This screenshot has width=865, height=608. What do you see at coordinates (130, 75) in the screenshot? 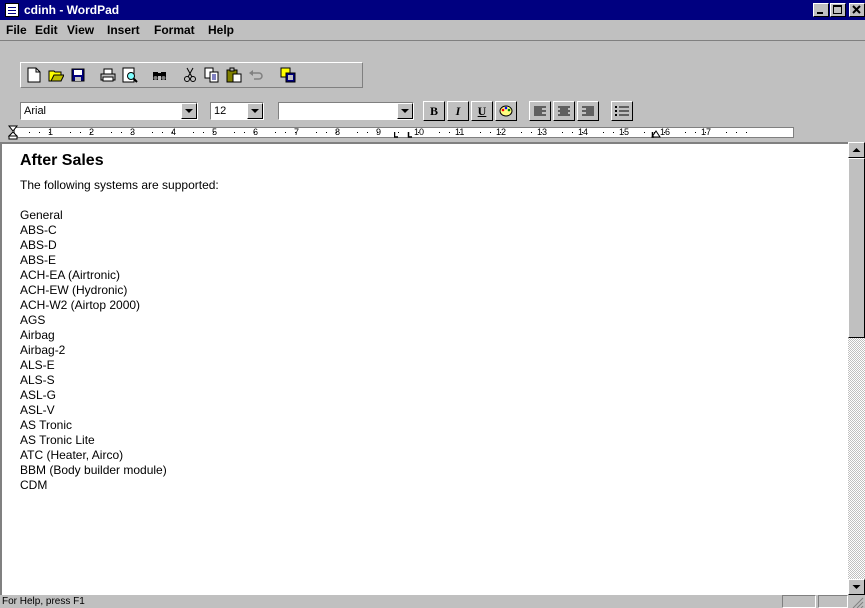
I see `print-preview-icon` at bounding box center [130, 75].